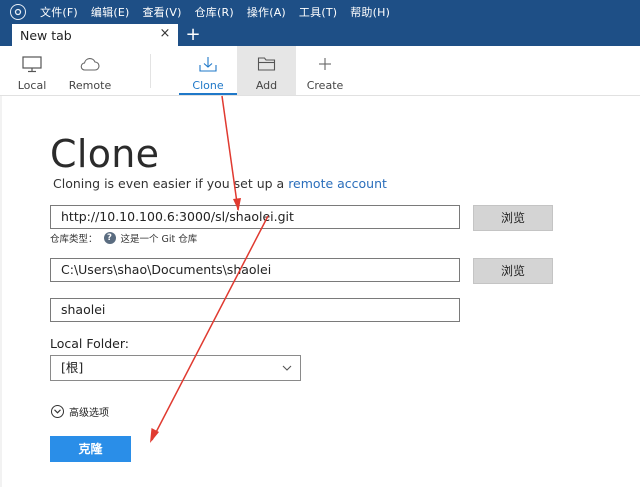  What do you see at coordinates (193, 35) in the screenshot?
I see `add-tab-icon: +` at bounding box center [193, 35].